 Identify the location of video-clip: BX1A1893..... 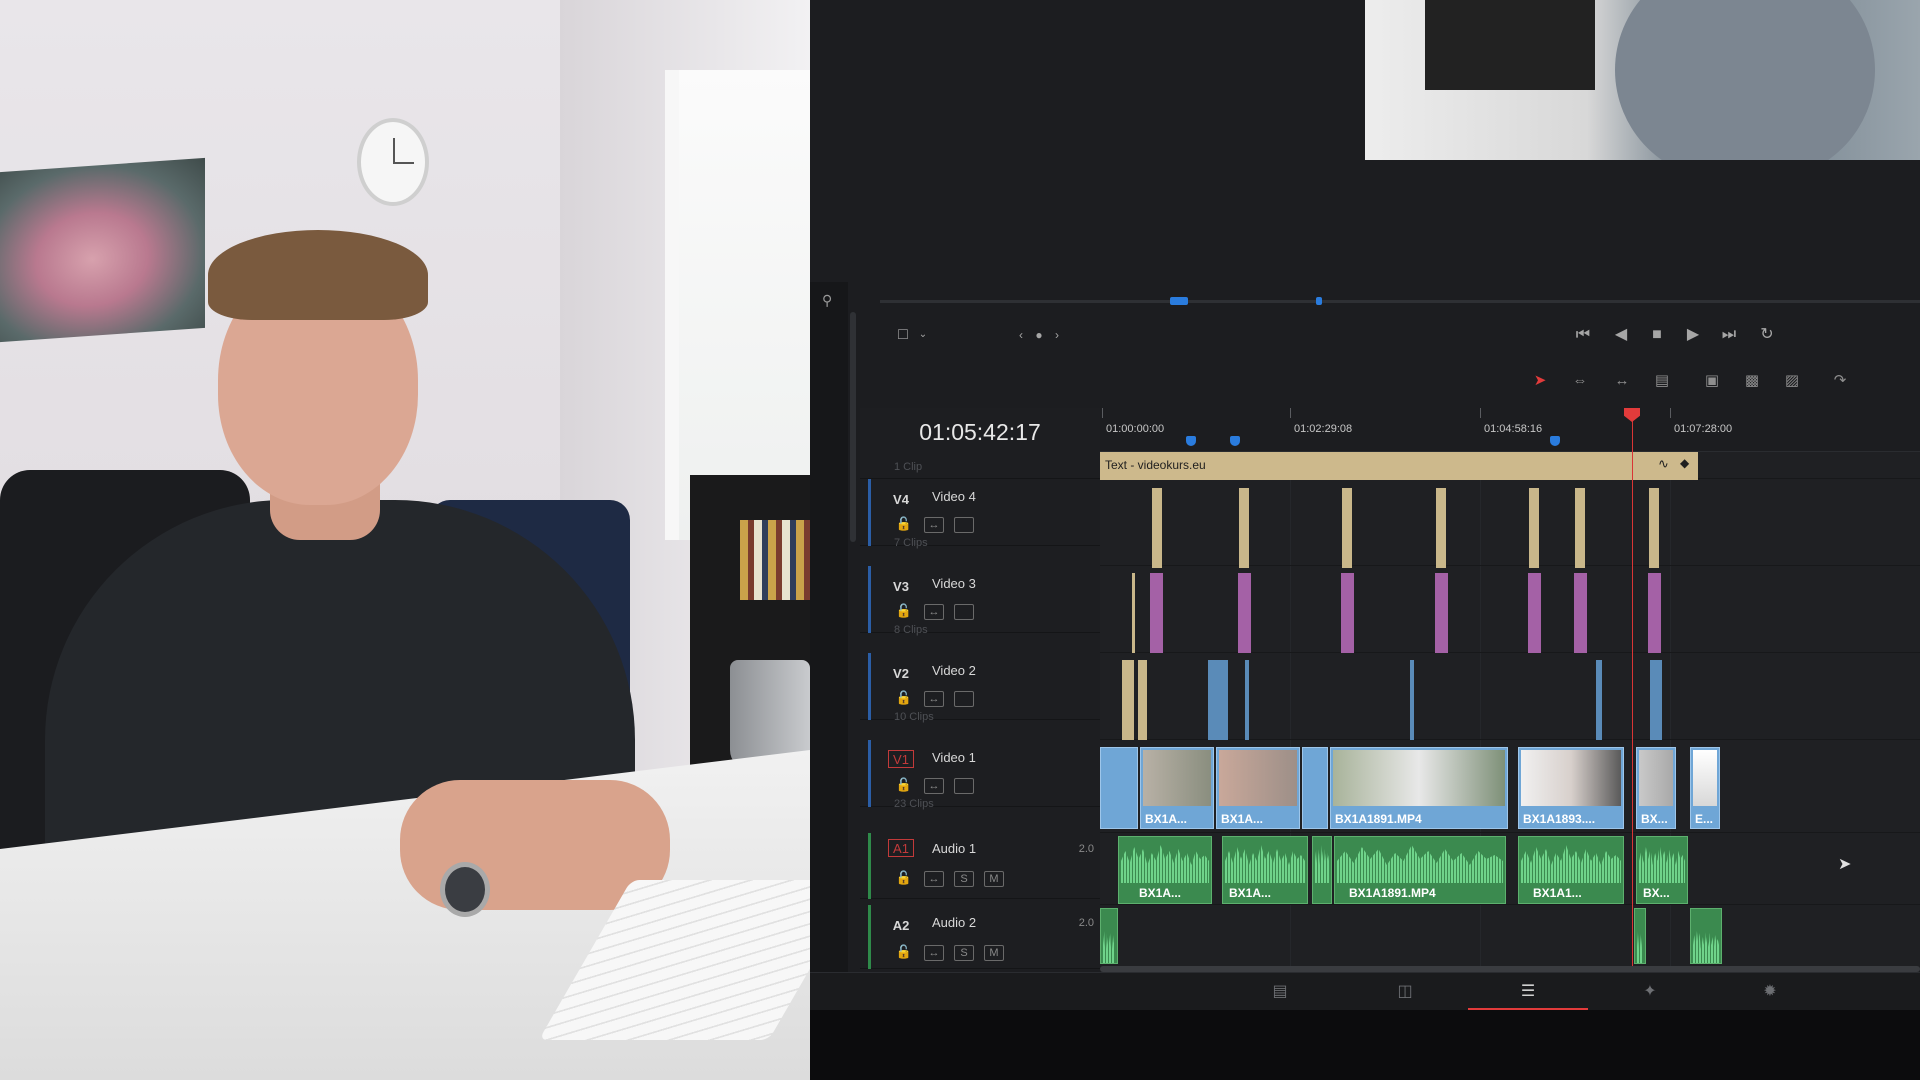
(1571, 788).